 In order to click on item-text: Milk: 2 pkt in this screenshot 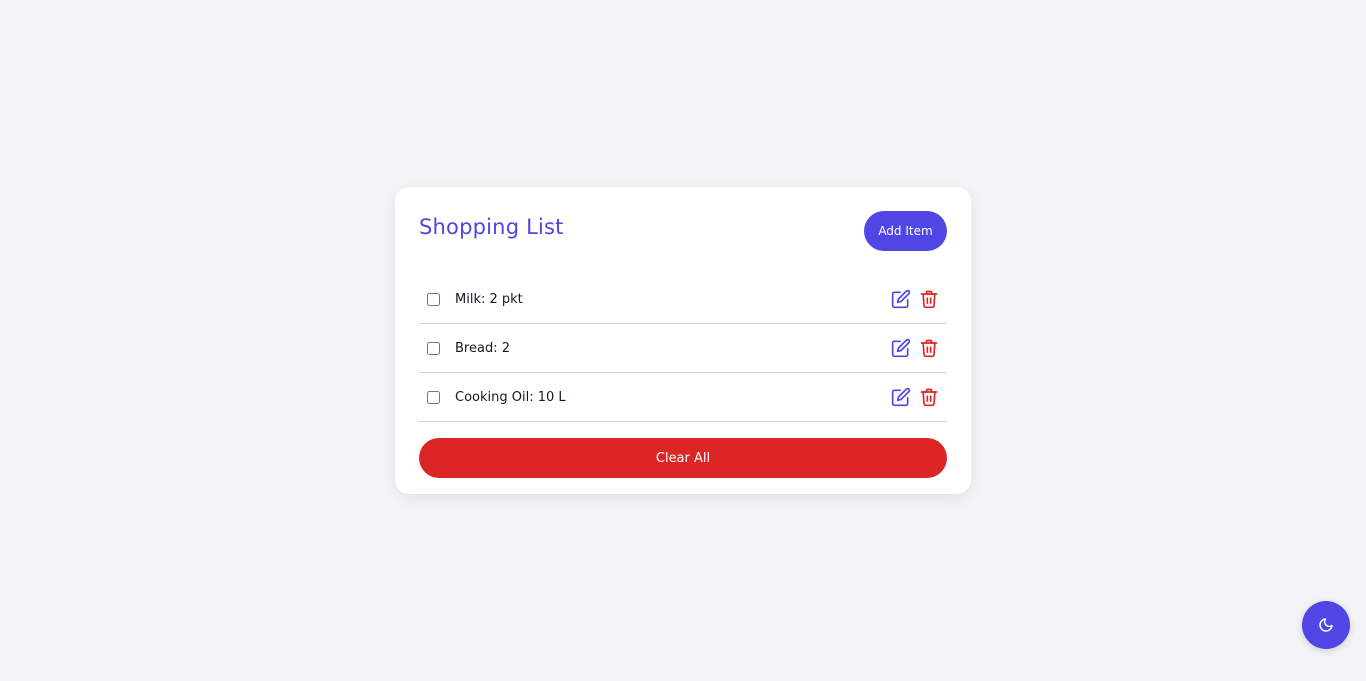, I will do `click(489, 299)`.